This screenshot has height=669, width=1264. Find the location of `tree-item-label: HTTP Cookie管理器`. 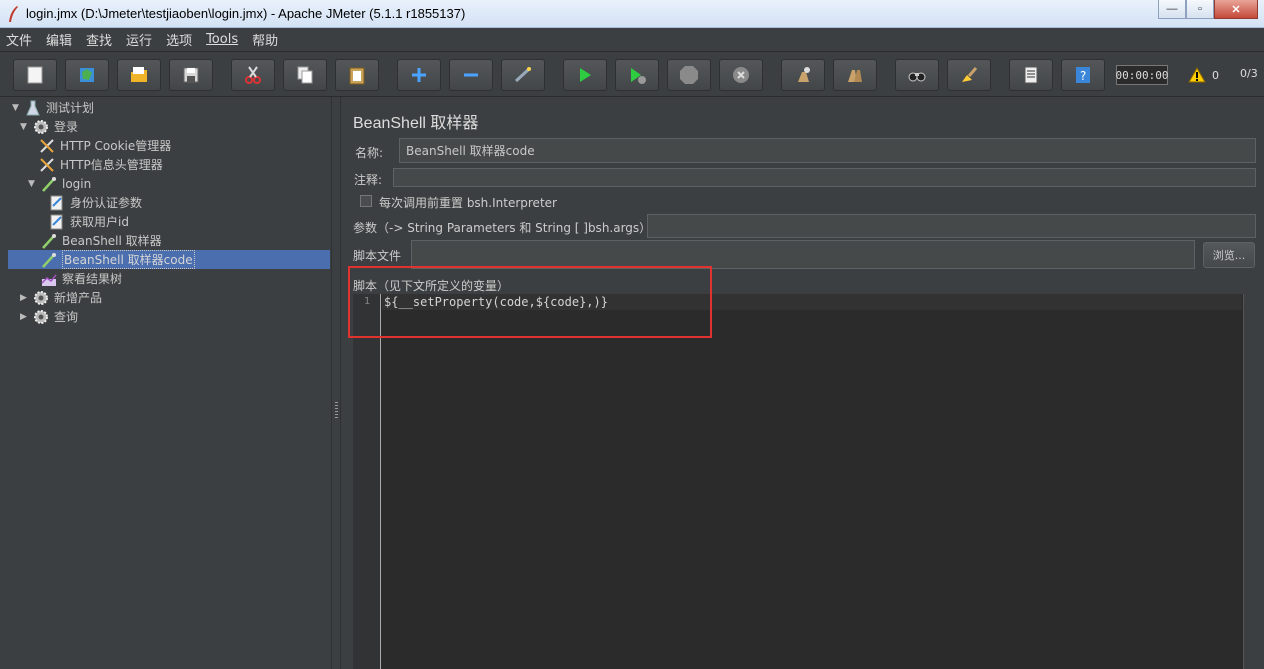

tree-item-label: HTTP Cookie管理器 is located at coordinates (116, 146).